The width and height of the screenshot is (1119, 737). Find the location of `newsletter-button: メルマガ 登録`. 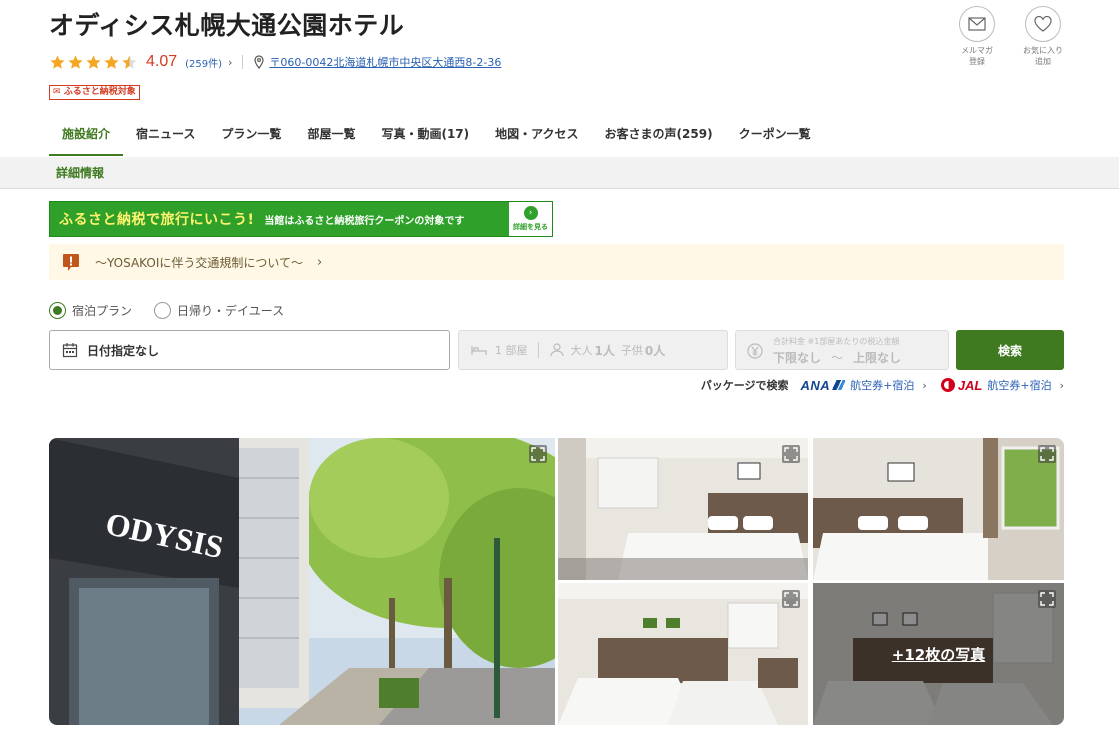

newsletter-button: メルマガ 登録 is located at coordinates (977, 36).